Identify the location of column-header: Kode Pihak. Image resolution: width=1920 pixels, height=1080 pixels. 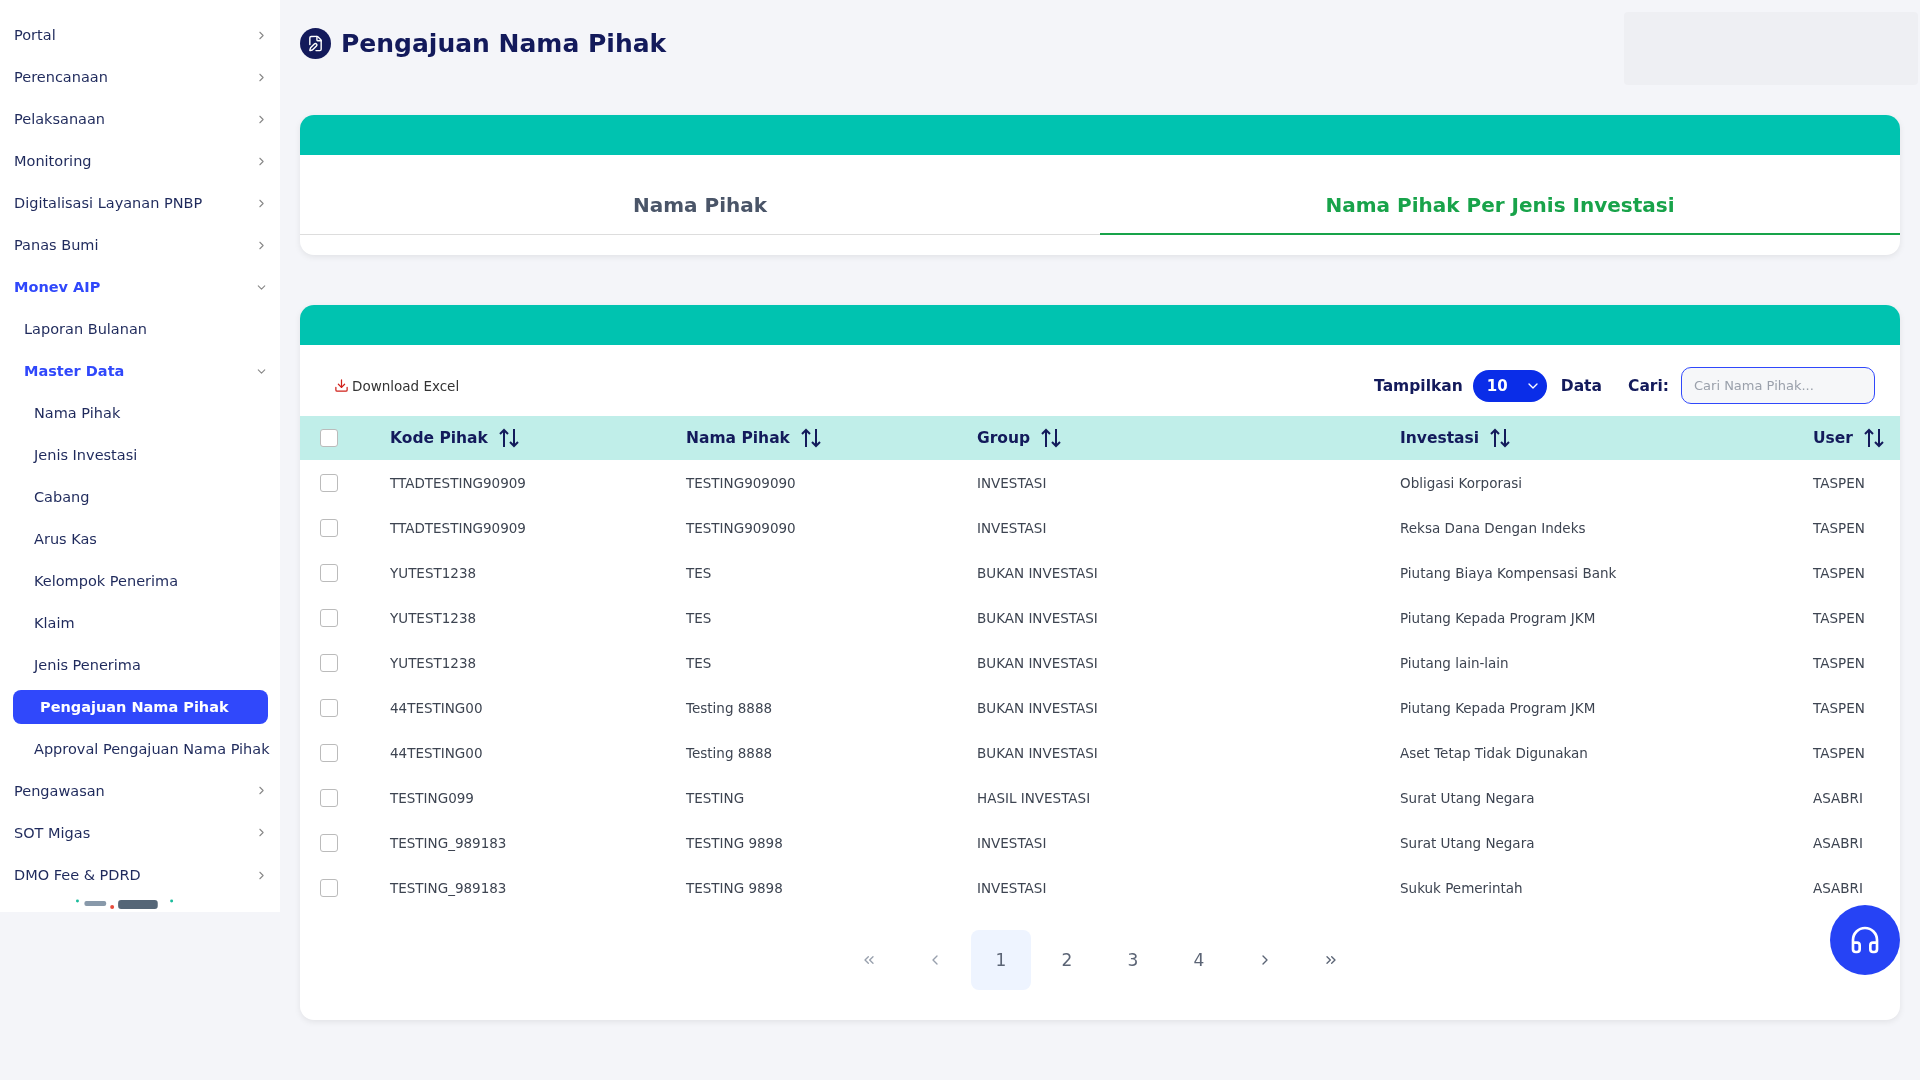
(439, 438).